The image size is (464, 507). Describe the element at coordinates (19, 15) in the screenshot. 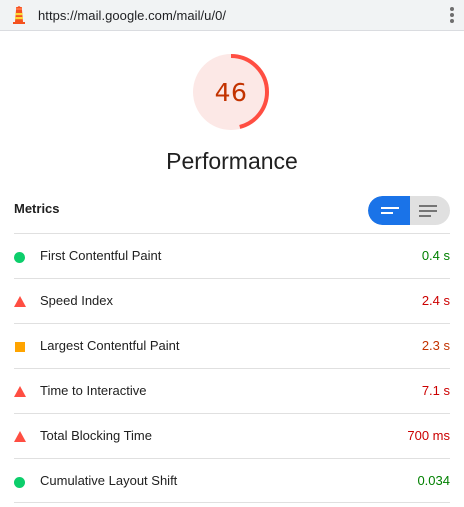

I see `lighthouse-icon` at that location.